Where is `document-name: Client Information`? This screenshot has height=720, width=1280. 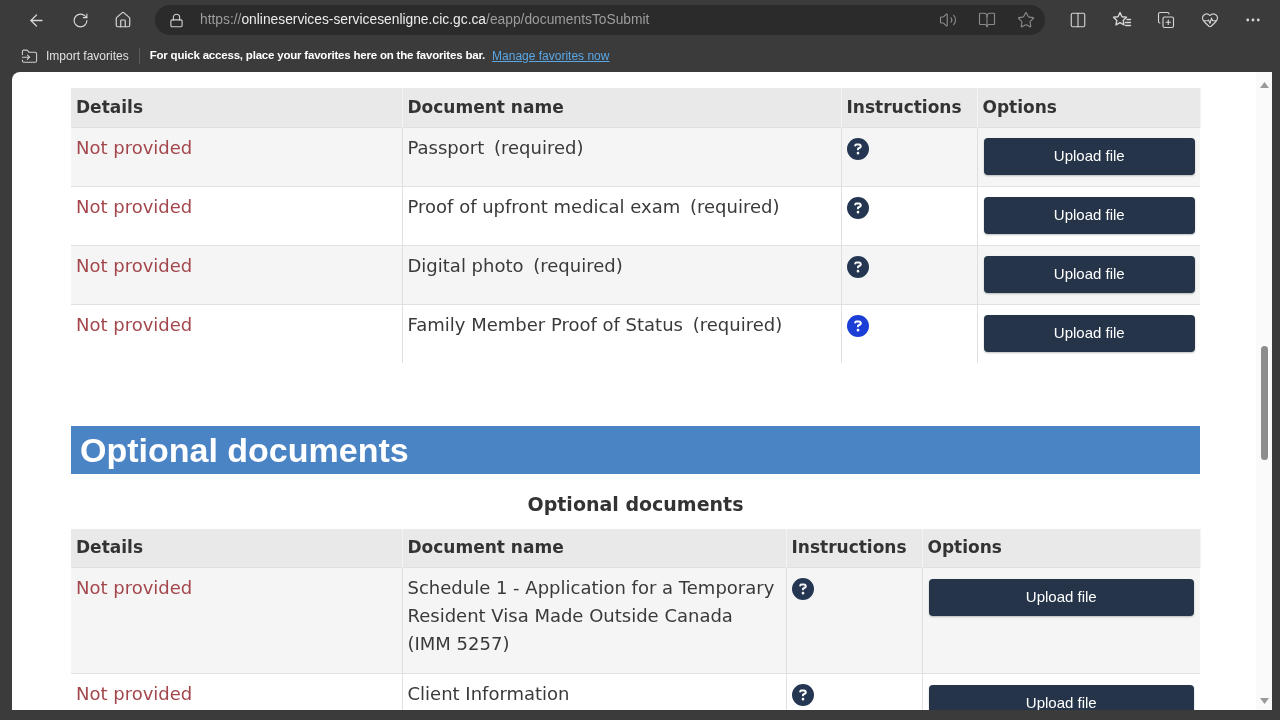 document-name: Client Information is located at coordinates (488, 693).